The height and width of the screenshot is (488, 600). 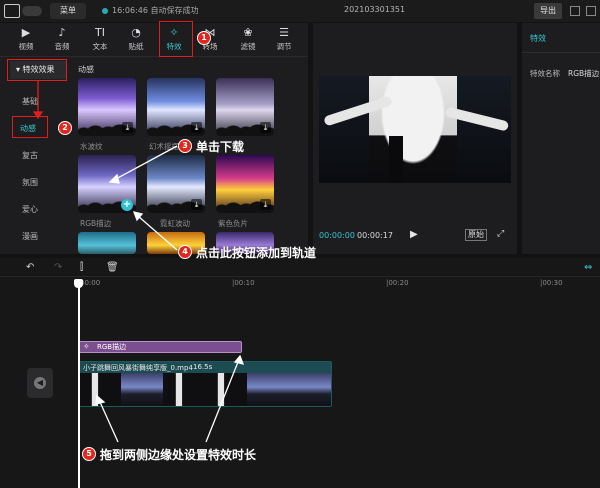 I want to click on highlight-sidebar-header, so click(x=37, y=70).